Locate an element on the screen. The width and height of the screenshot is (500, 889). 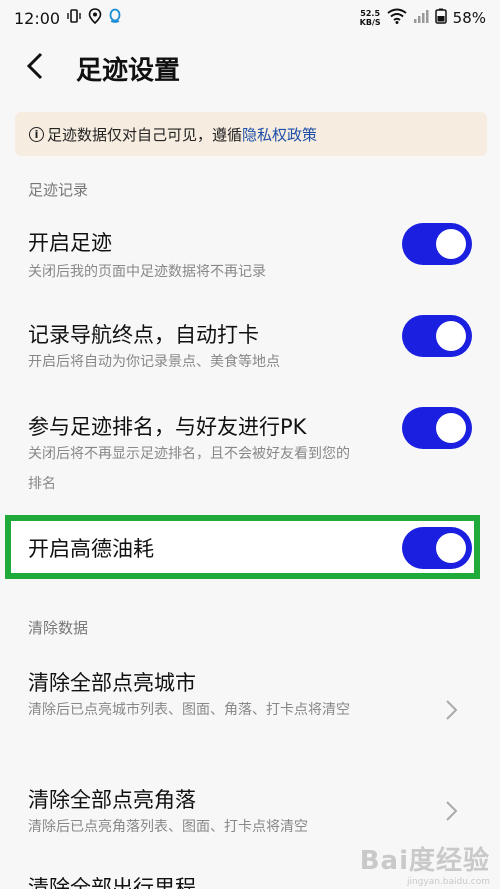
clear-desc: 清除后已点亮城市列表、图面、角落、打卡点将清空 is located at coordinates (189, 710).